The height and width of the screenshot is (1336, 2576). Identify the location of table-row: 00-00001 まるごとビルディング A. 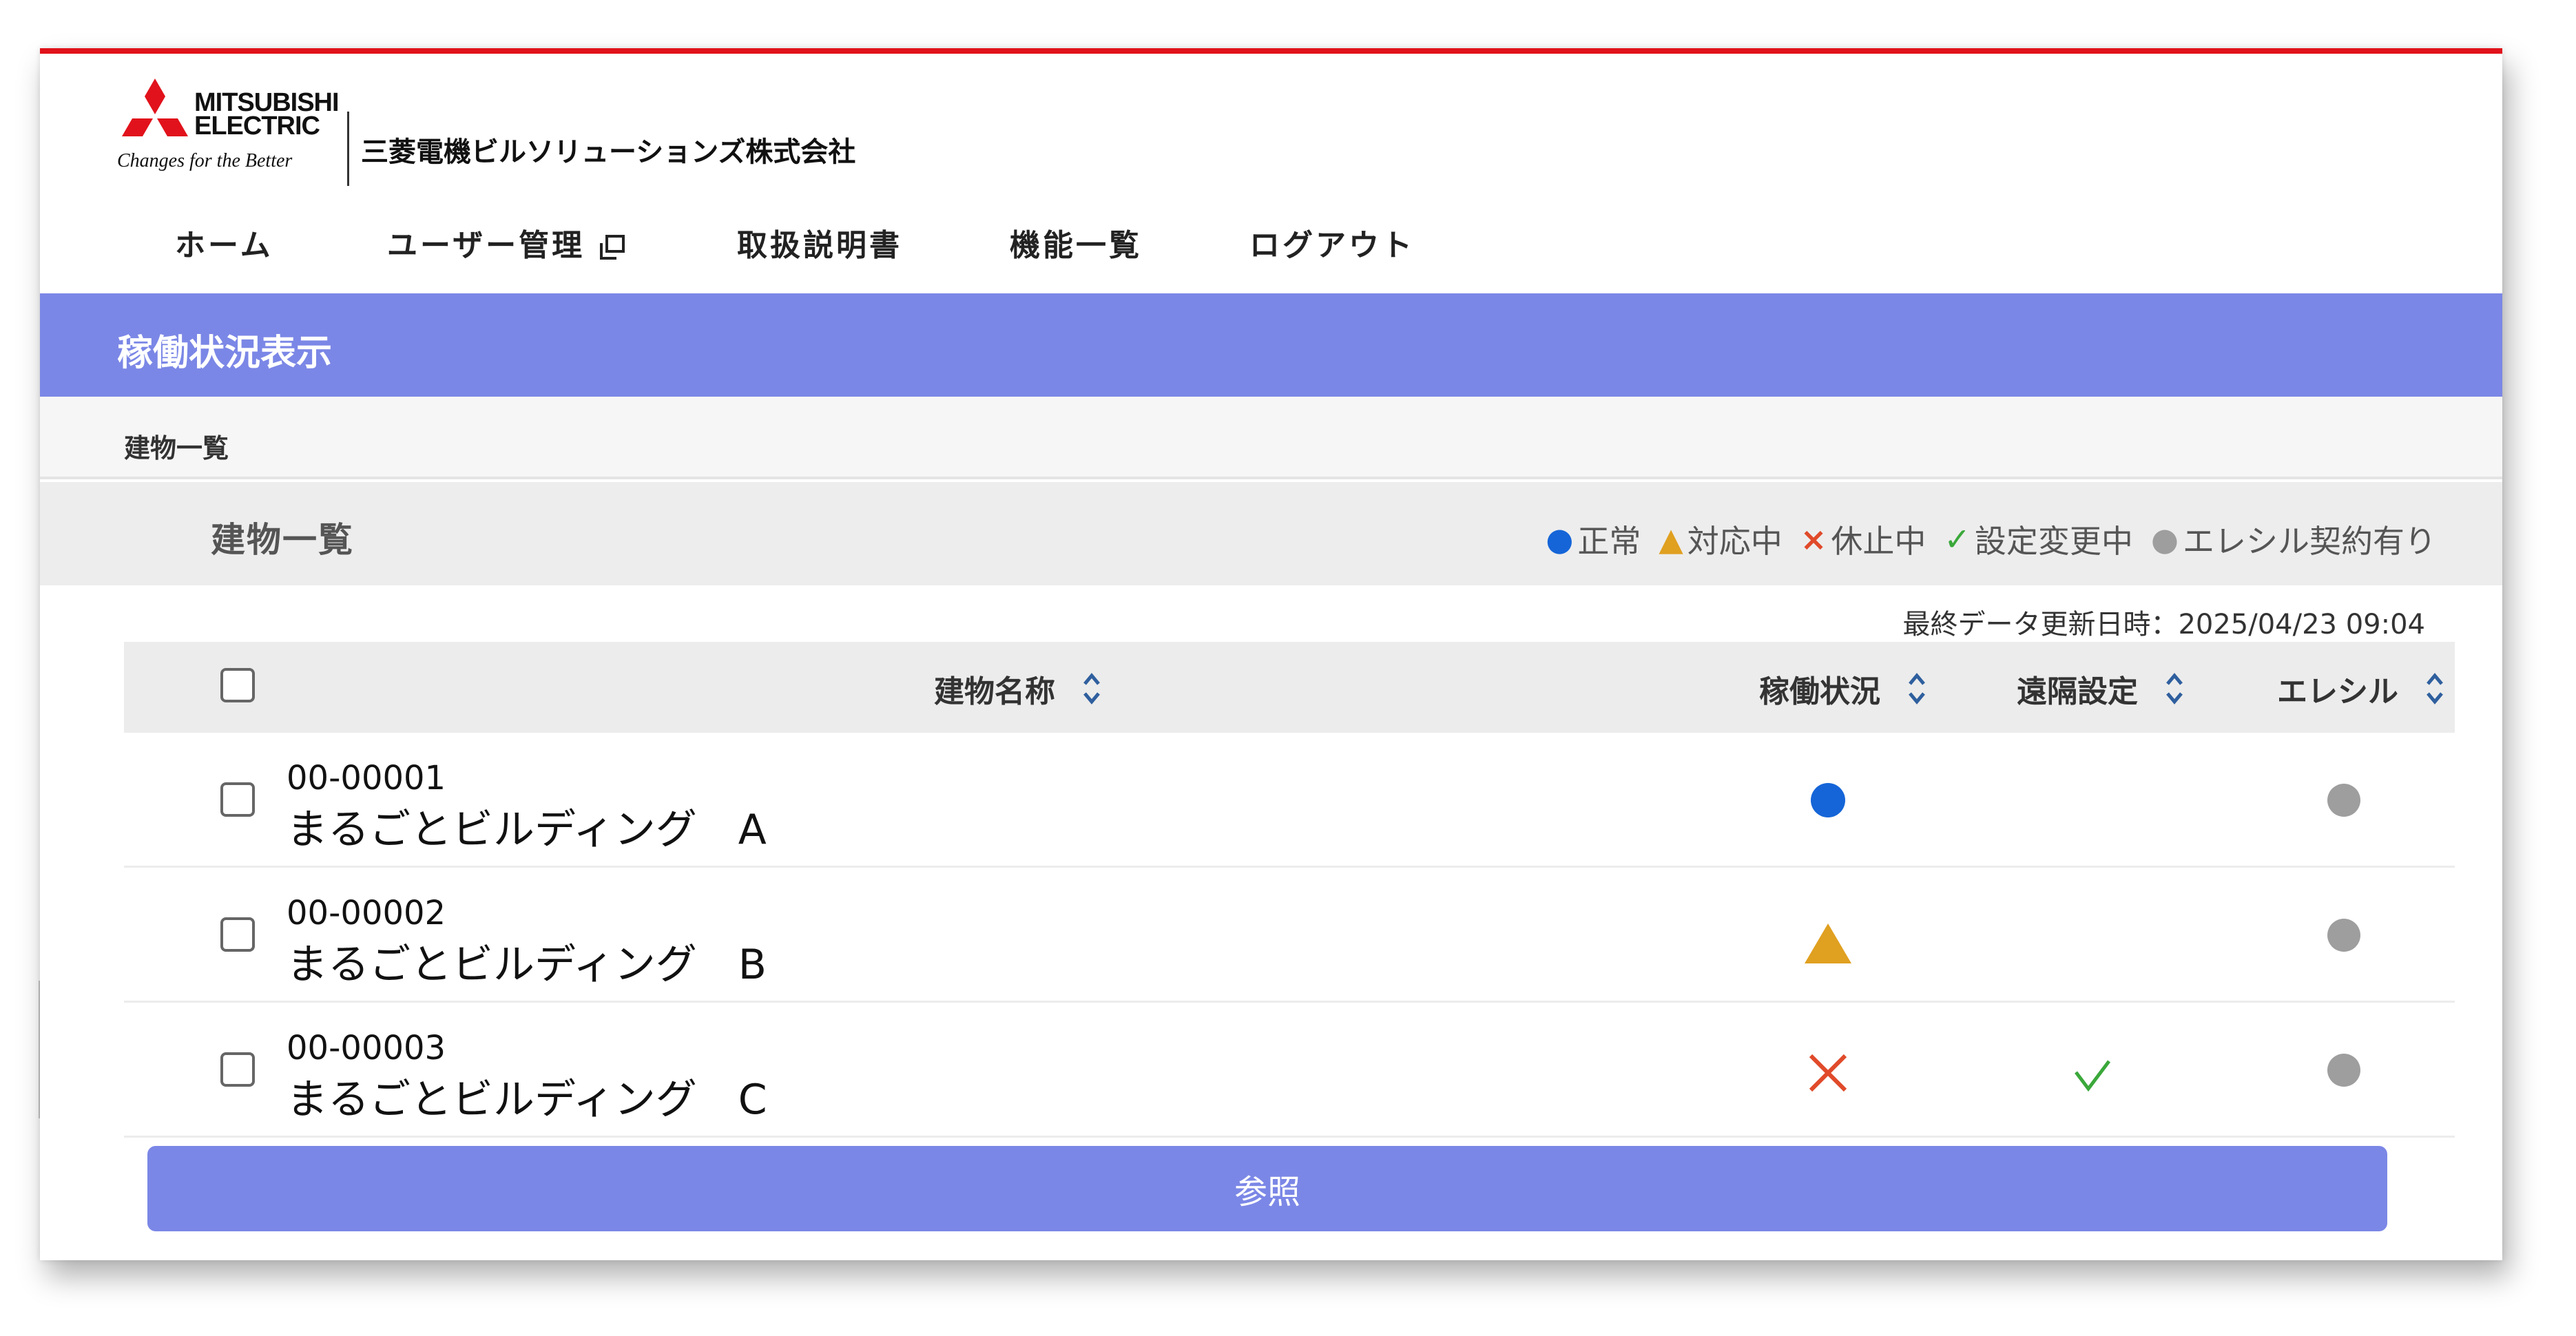
(1289, 801).